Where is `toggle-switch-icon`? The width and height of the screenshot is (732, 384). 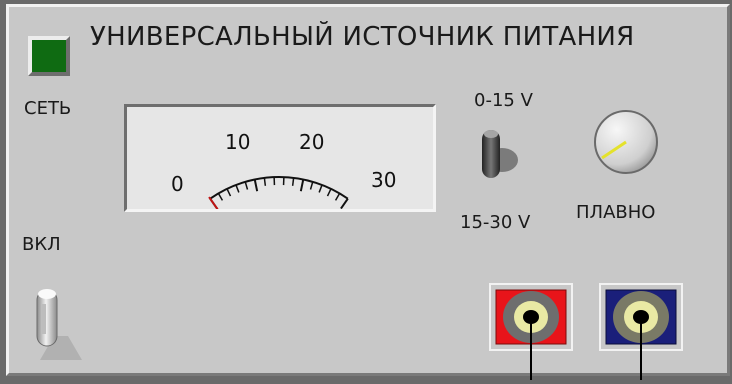
toggle-switch-icon is located at coordinates (59, 323).